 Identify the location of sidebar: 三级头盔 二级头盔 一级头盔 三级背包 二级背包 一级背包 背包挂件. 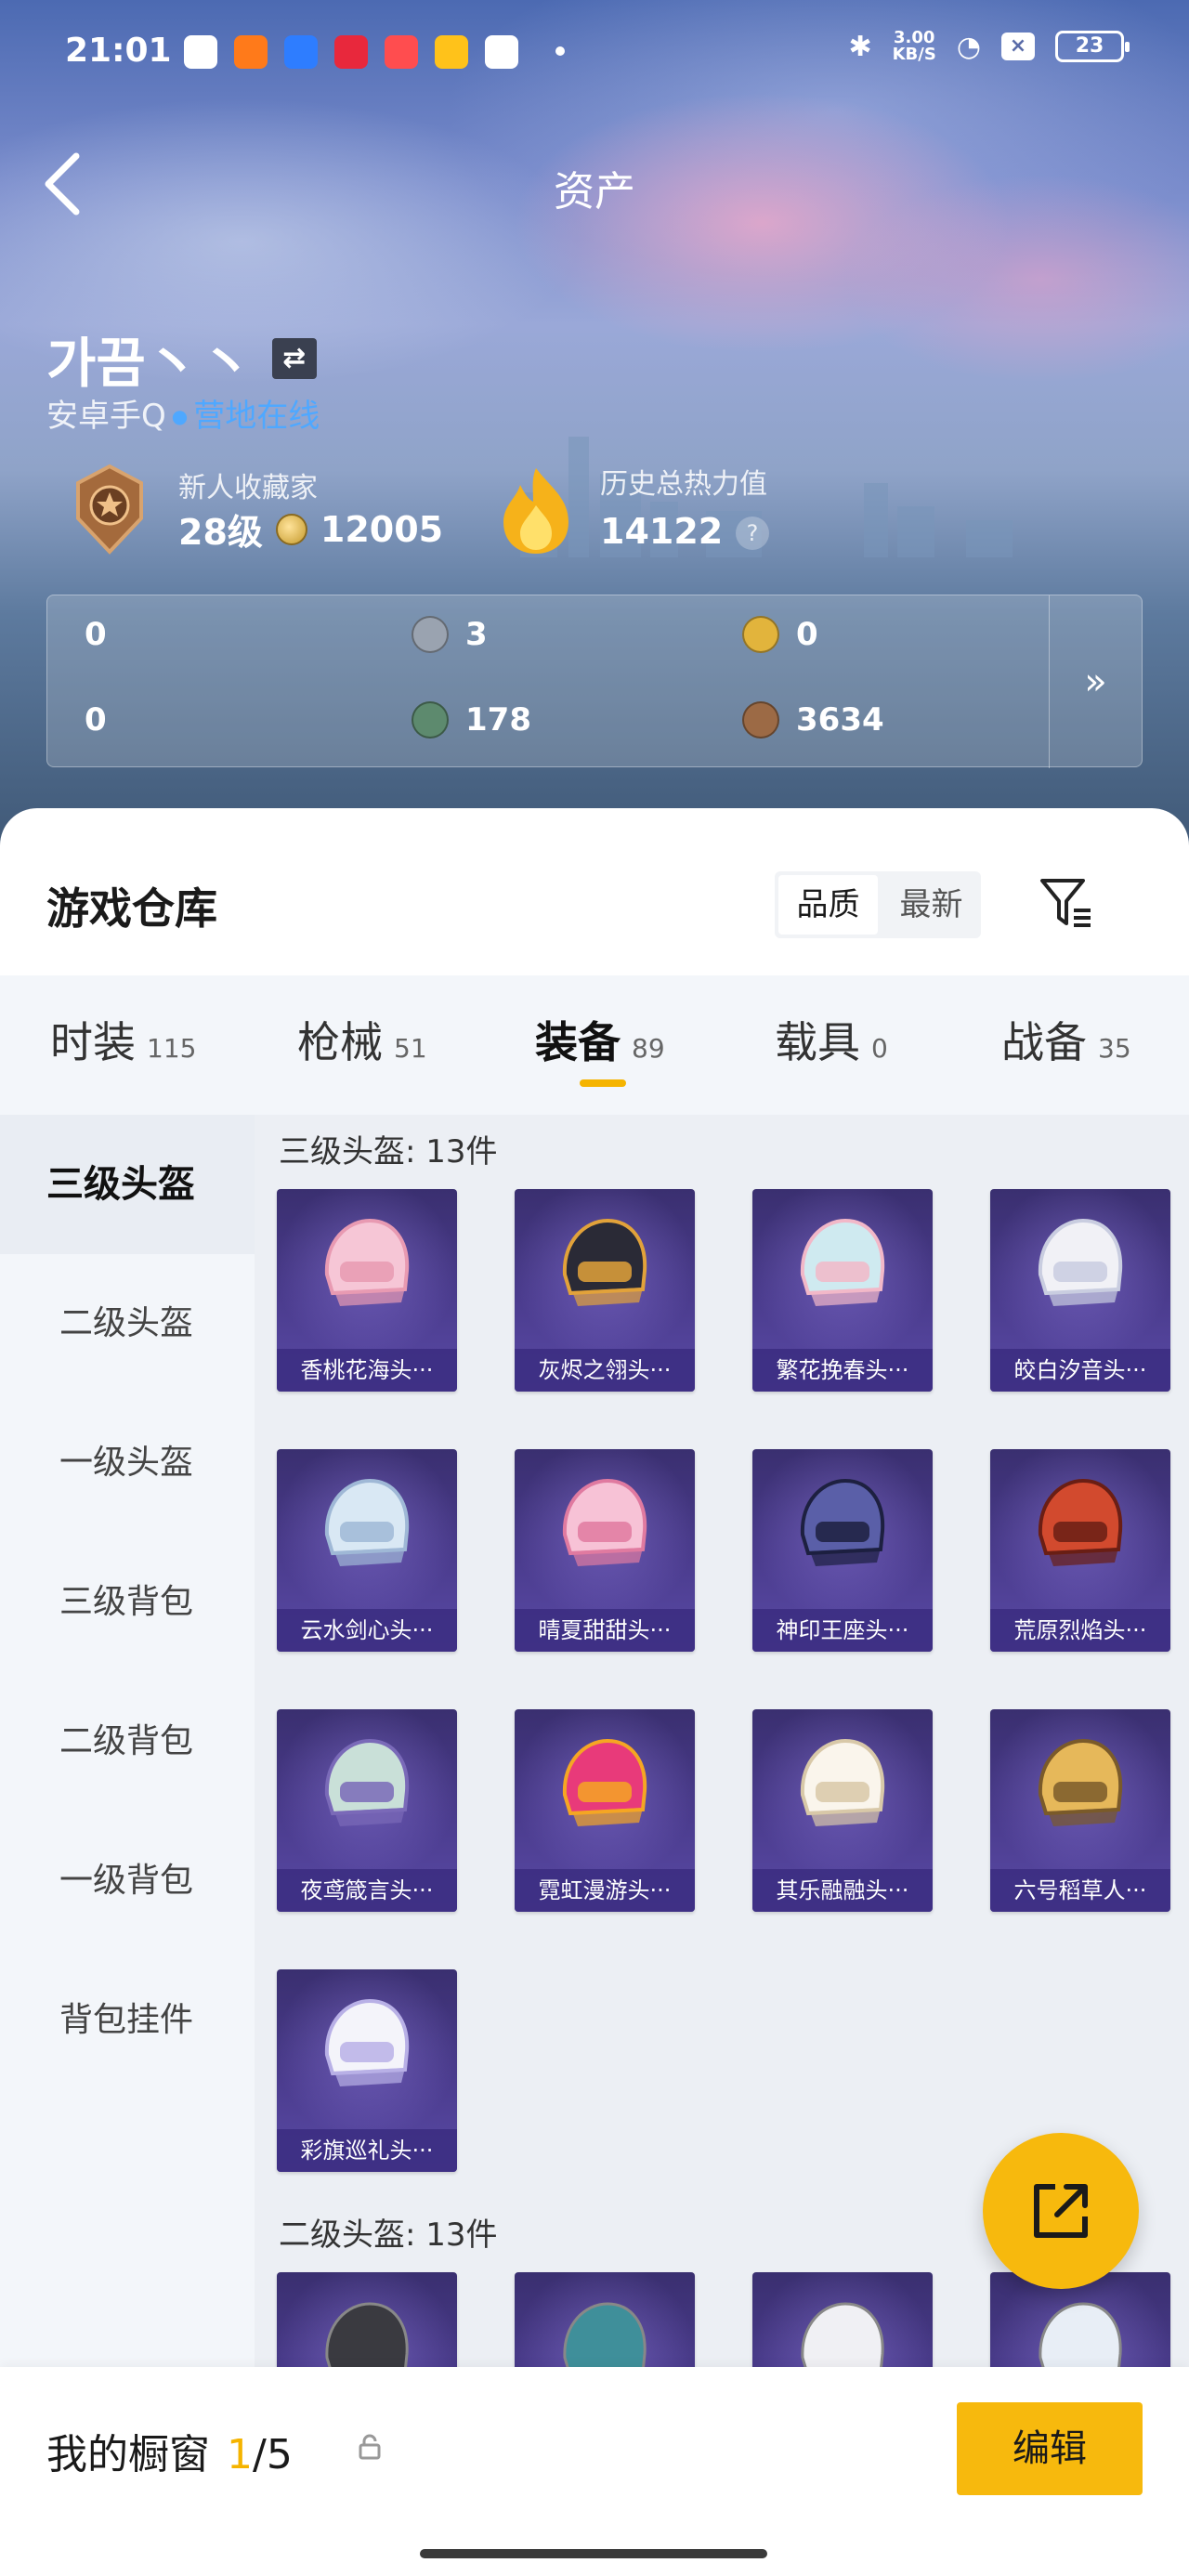
(128, 1845).